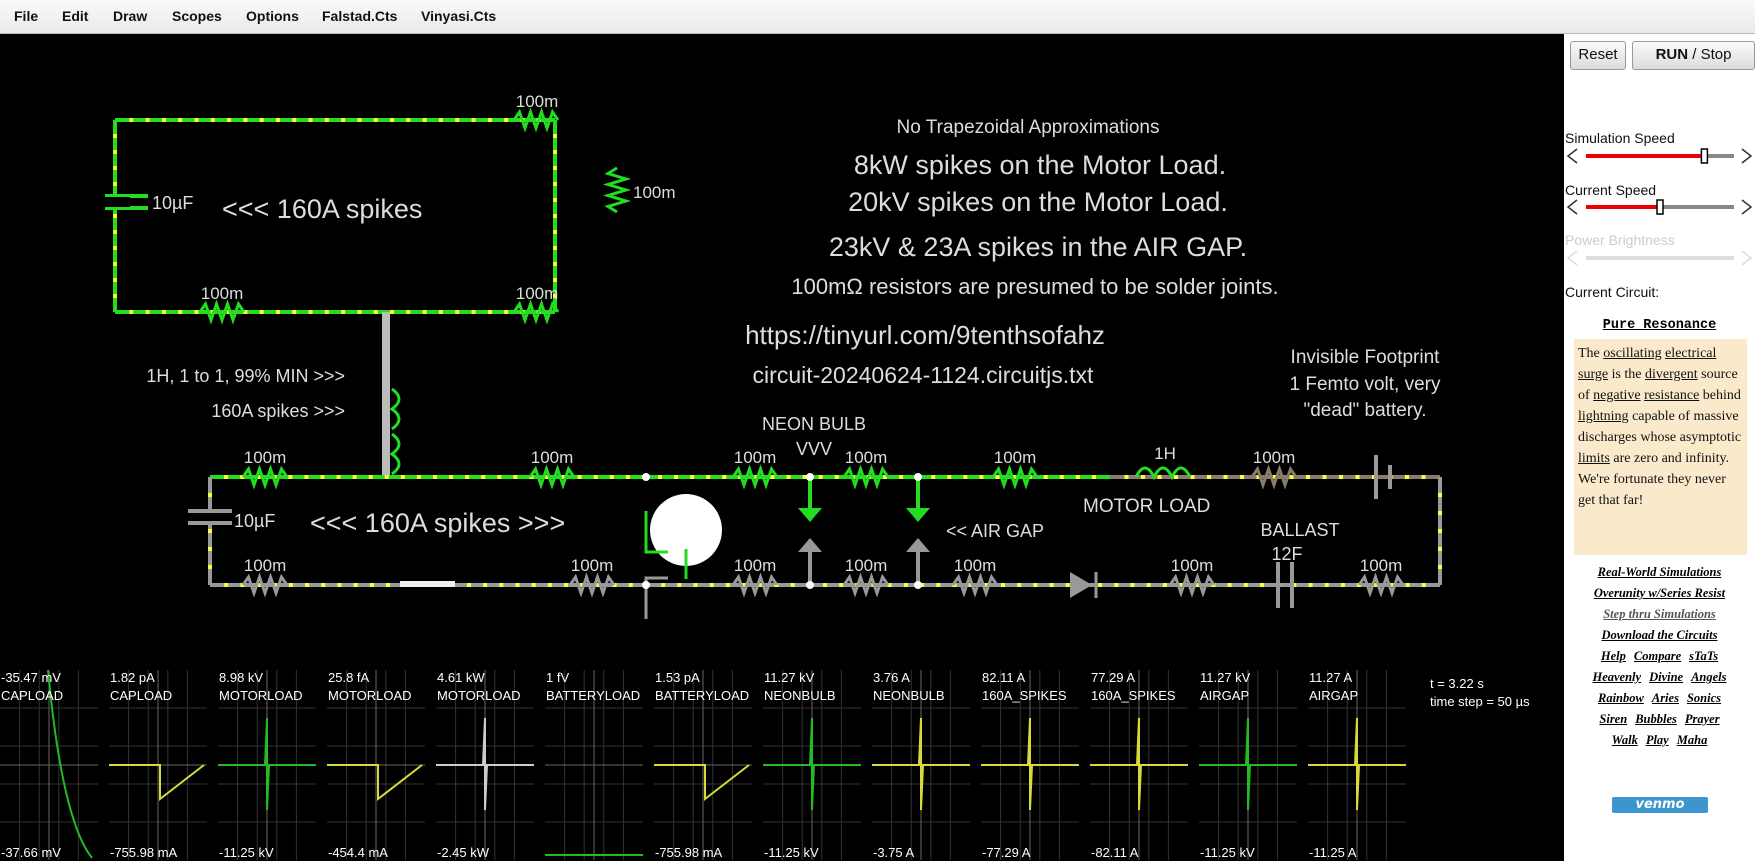 This screenshot has height=861, width=1755. I want to click on run-stop-button: RUN / Stop, so click(1693, 55).